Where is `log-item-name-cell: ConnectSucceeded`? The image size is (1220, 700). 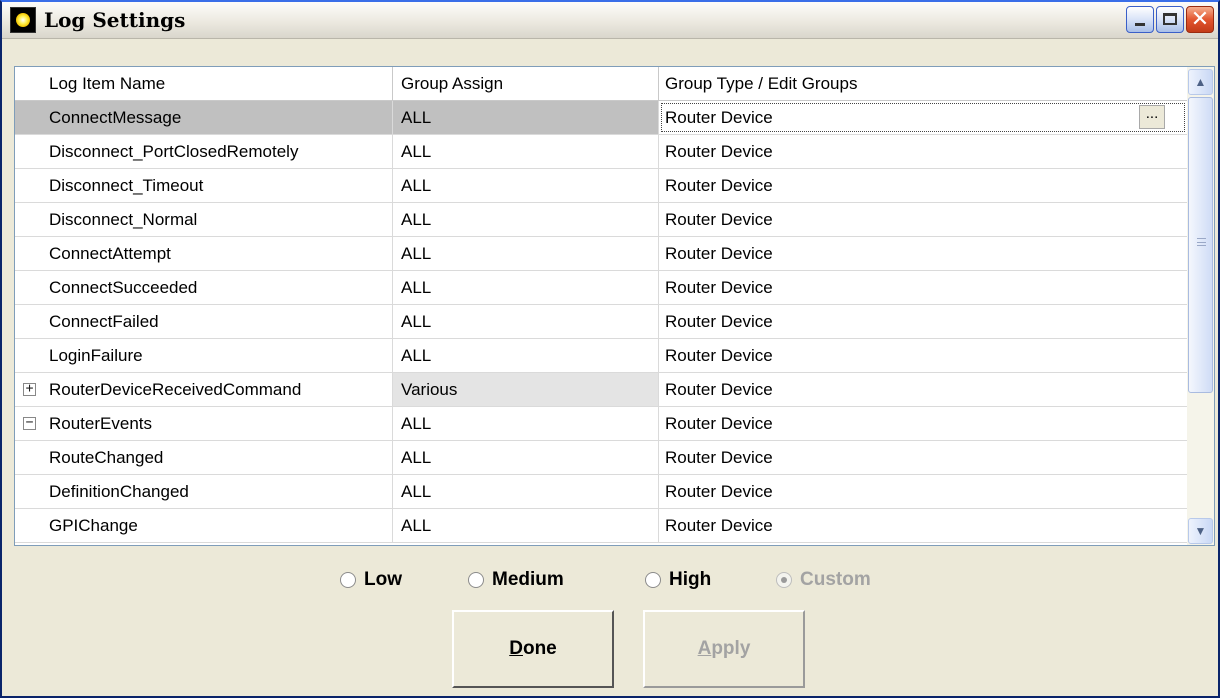
log-item-name-cell: ConnectSucceeded is located at coordinates (204, 287).